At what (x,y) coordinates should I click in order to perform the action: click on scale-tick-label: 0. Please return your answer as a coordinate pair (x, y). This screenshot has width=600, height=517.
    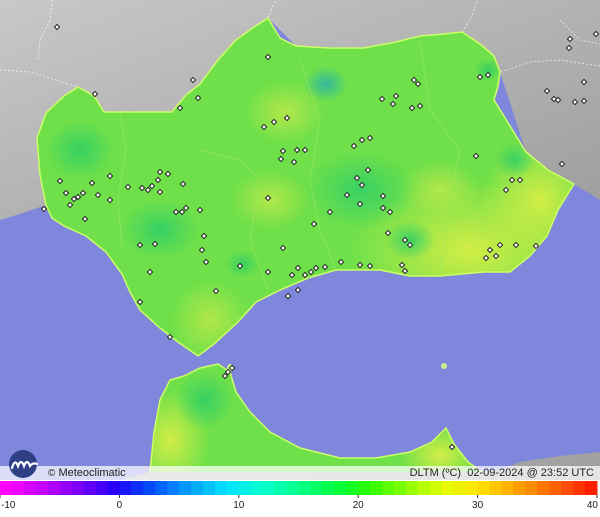
    Looking at the image, I should click on (120, 505).